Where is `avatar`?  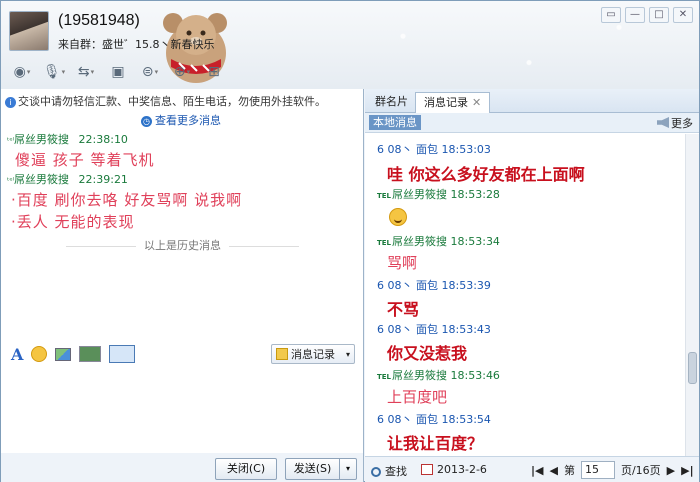 avatar is located at coordinates (29, 31).